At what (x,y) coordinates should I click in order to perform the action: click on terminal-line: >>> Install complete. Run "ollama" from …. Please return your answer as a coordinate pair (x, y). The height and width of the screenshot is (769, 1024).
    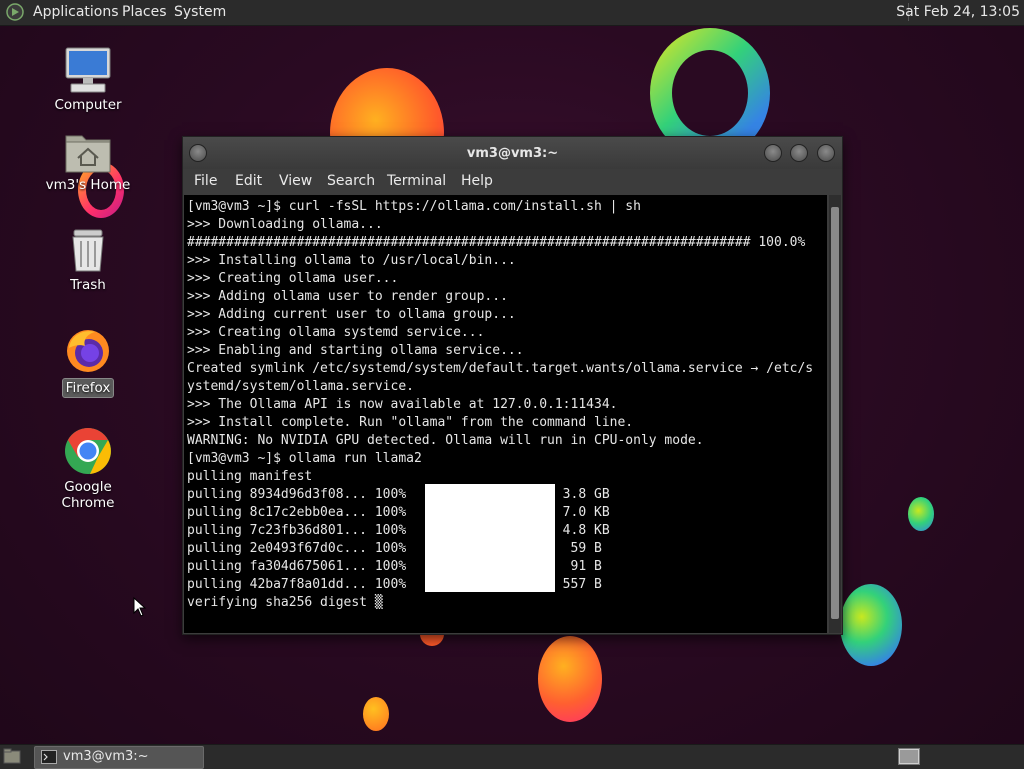
    Looking at the image, I should click on (410, 422).